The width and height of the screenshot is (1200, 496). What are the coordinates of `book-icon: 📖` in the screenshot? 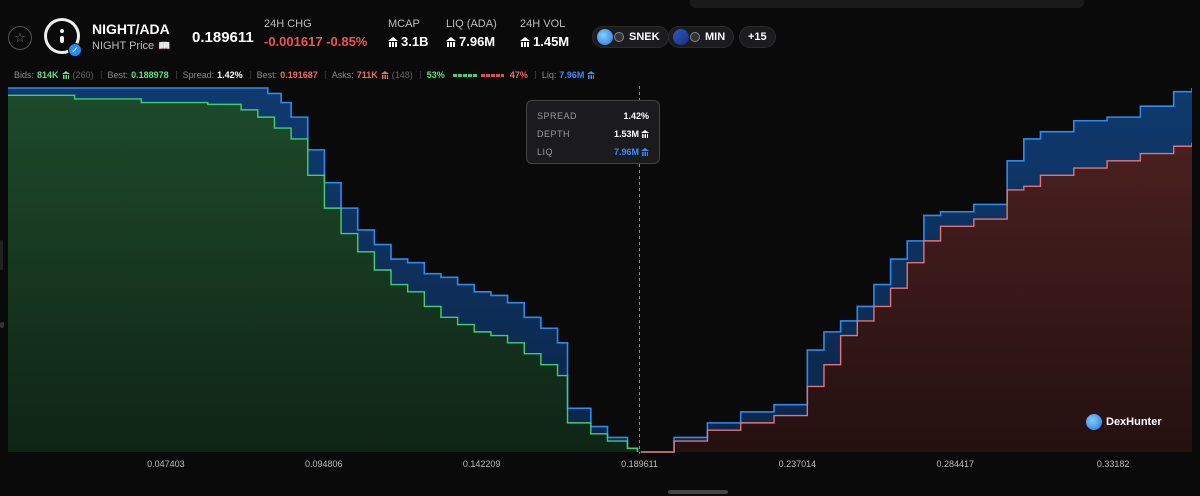 It's located at (164, 46).